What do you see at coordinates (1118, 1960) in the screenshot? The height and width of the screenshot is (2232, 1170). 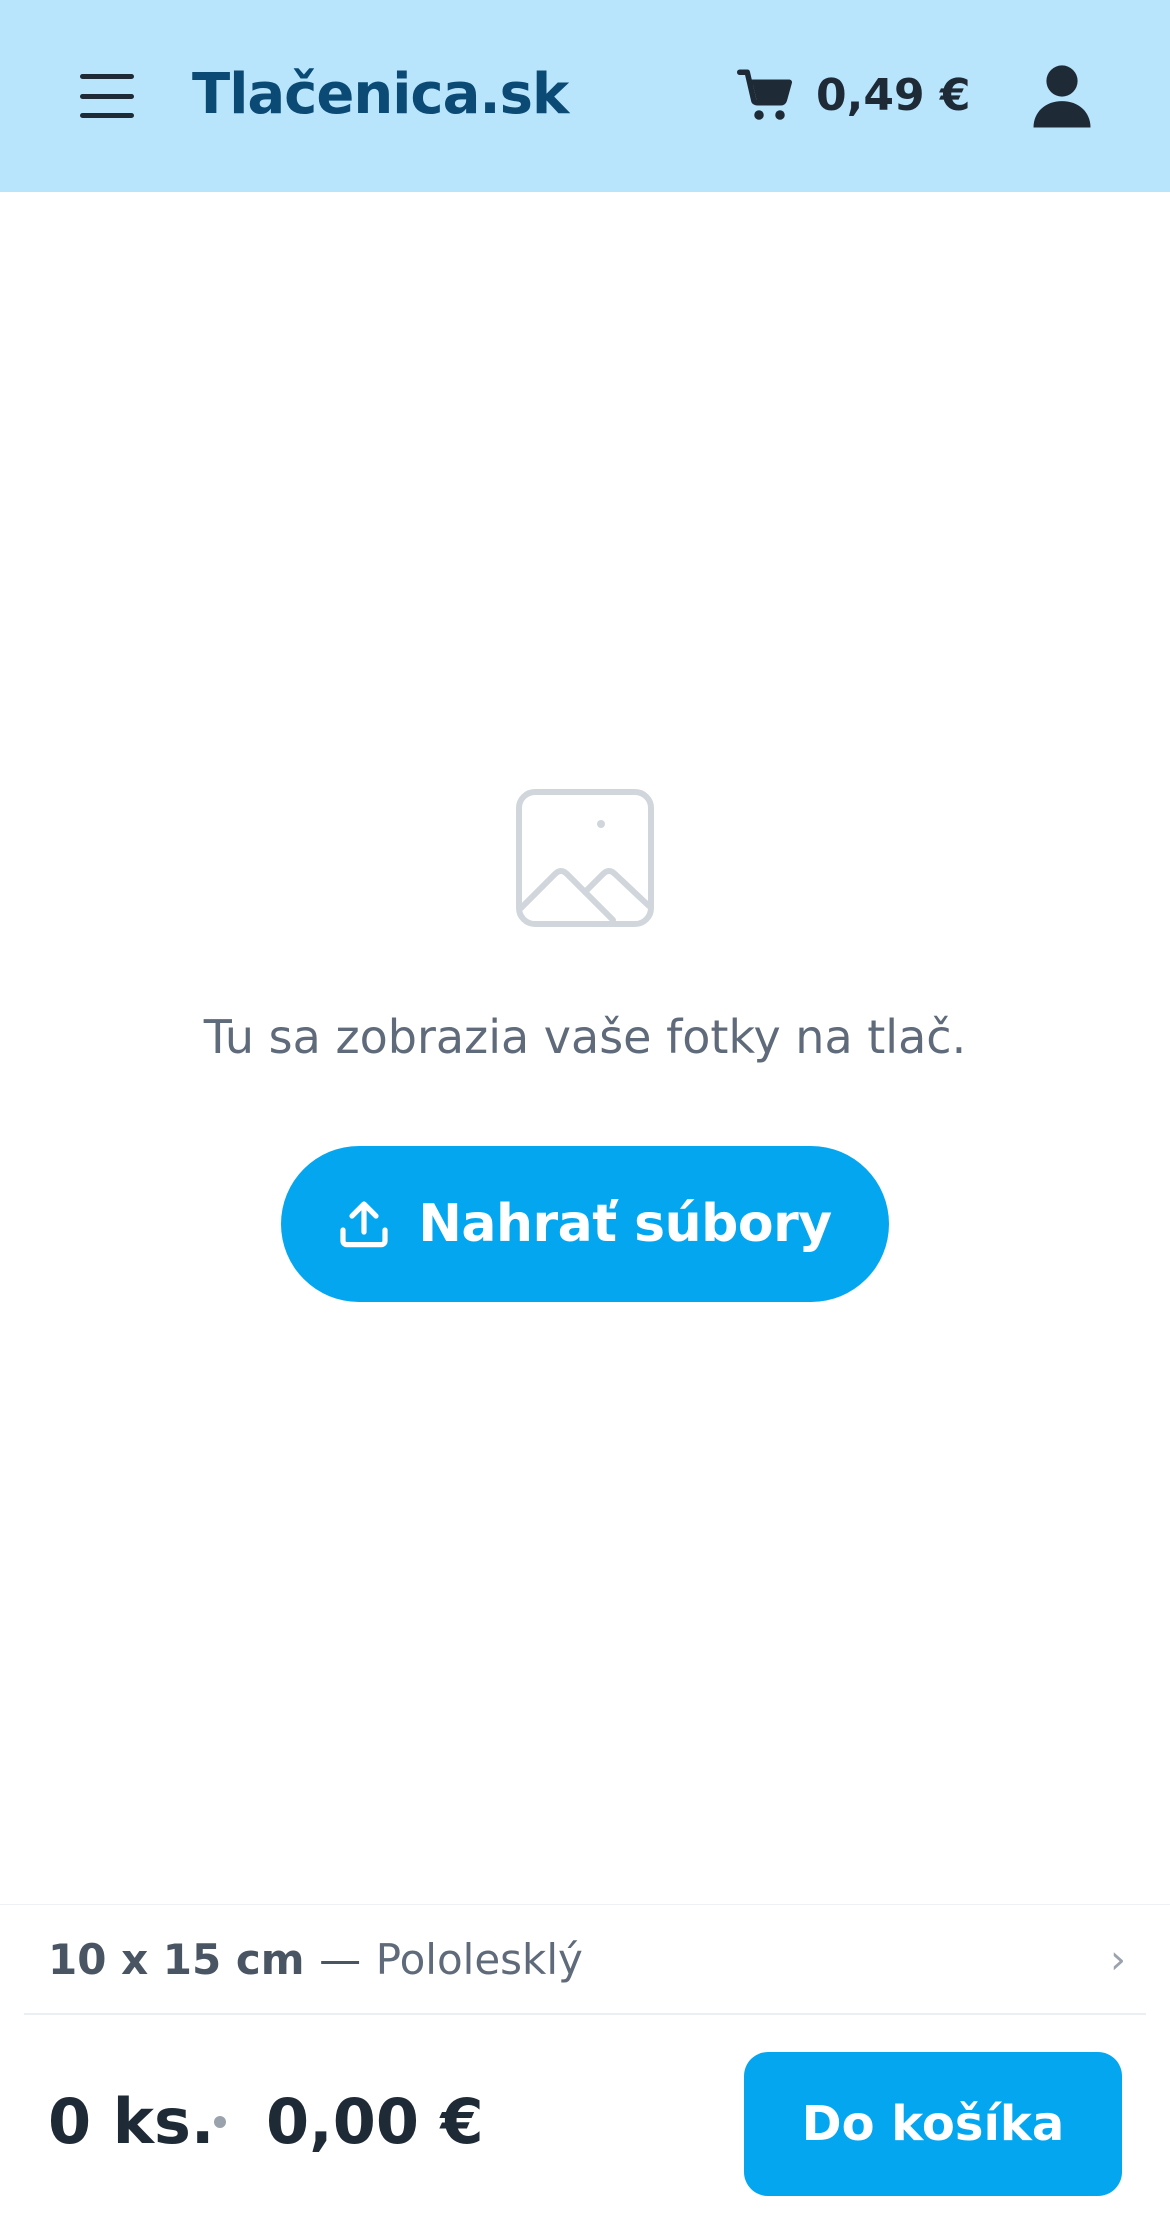 I see `chevron-right-icon: ›` at bounding box center [1118, 1960].